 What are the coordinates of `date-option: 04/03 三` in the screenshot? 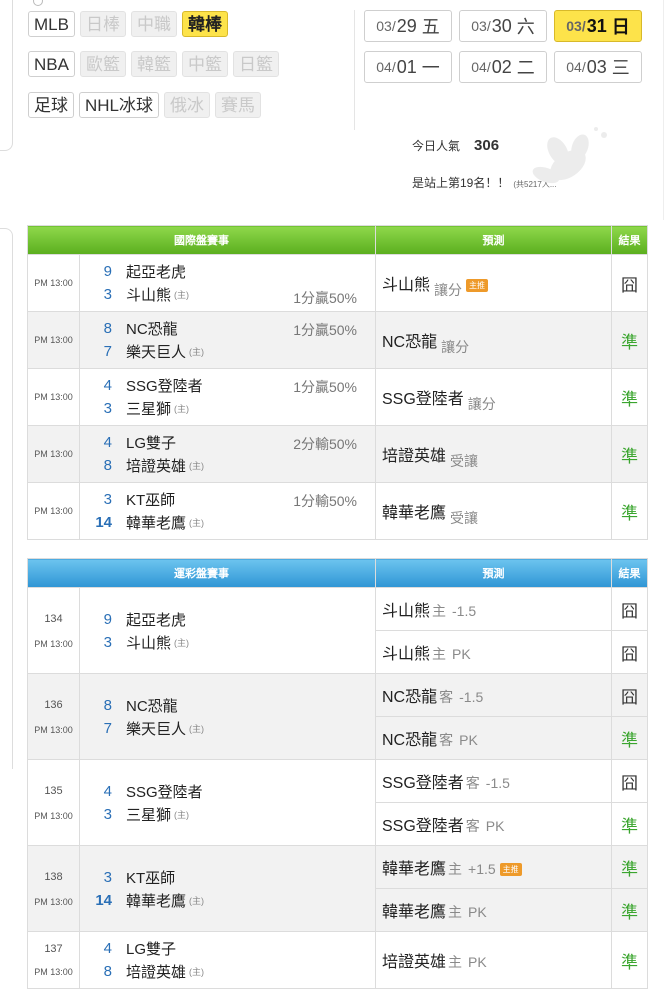 It's located at (598, 67).